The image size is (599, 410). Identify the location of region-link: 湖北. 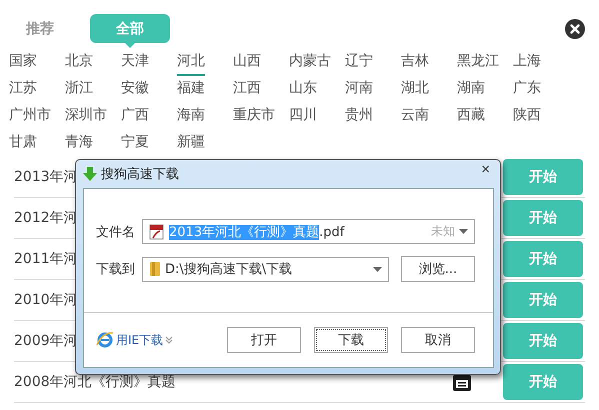
(415, 89).